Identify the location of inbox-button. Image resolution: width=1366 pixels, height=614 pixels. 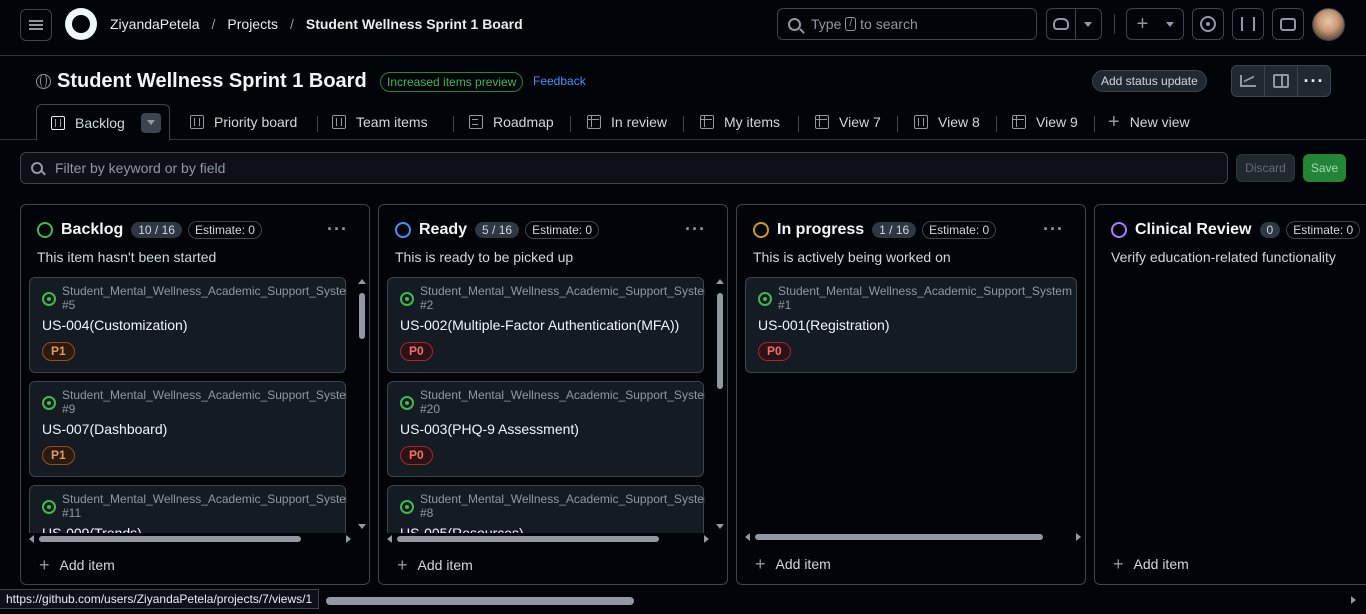
(1288, 24).